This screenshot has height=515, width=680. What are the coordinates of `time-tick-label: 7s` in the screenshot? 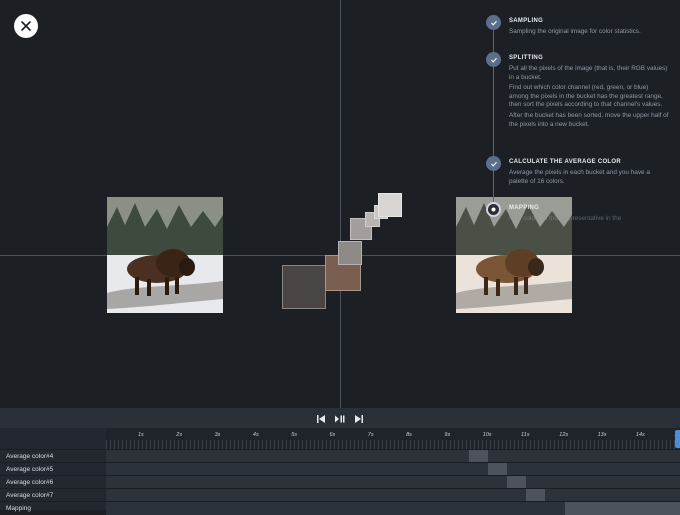 It's located at (370, 435).